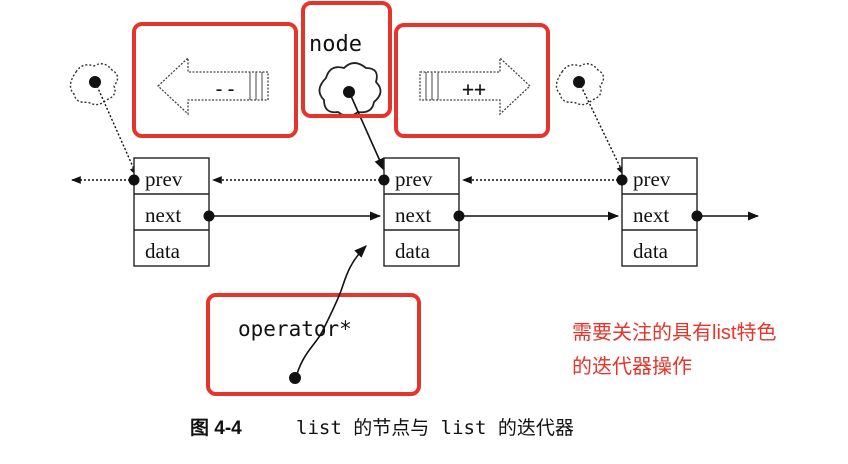  I want to click on left-iterator-cloud, so click(94, 84).